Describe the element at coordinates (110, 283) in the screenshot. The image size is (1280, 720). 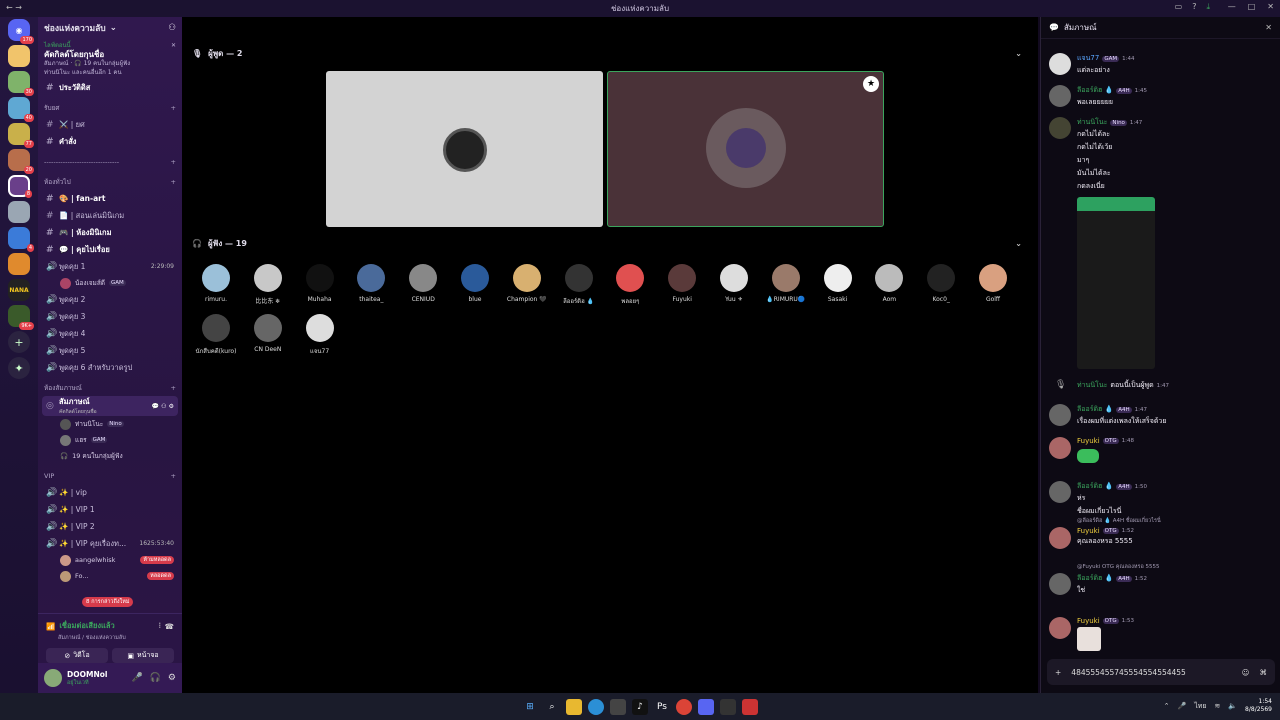
I see `voice-member: น้องเจมส์ดี GAM` at that location.